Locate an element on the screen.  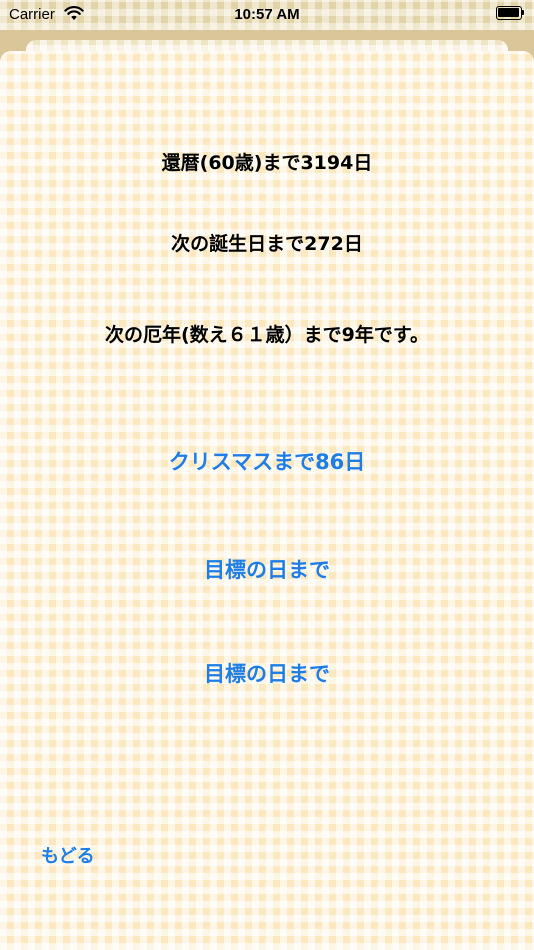
target-date-button-2: 目標の日まで is located at coordinates (267, 673).